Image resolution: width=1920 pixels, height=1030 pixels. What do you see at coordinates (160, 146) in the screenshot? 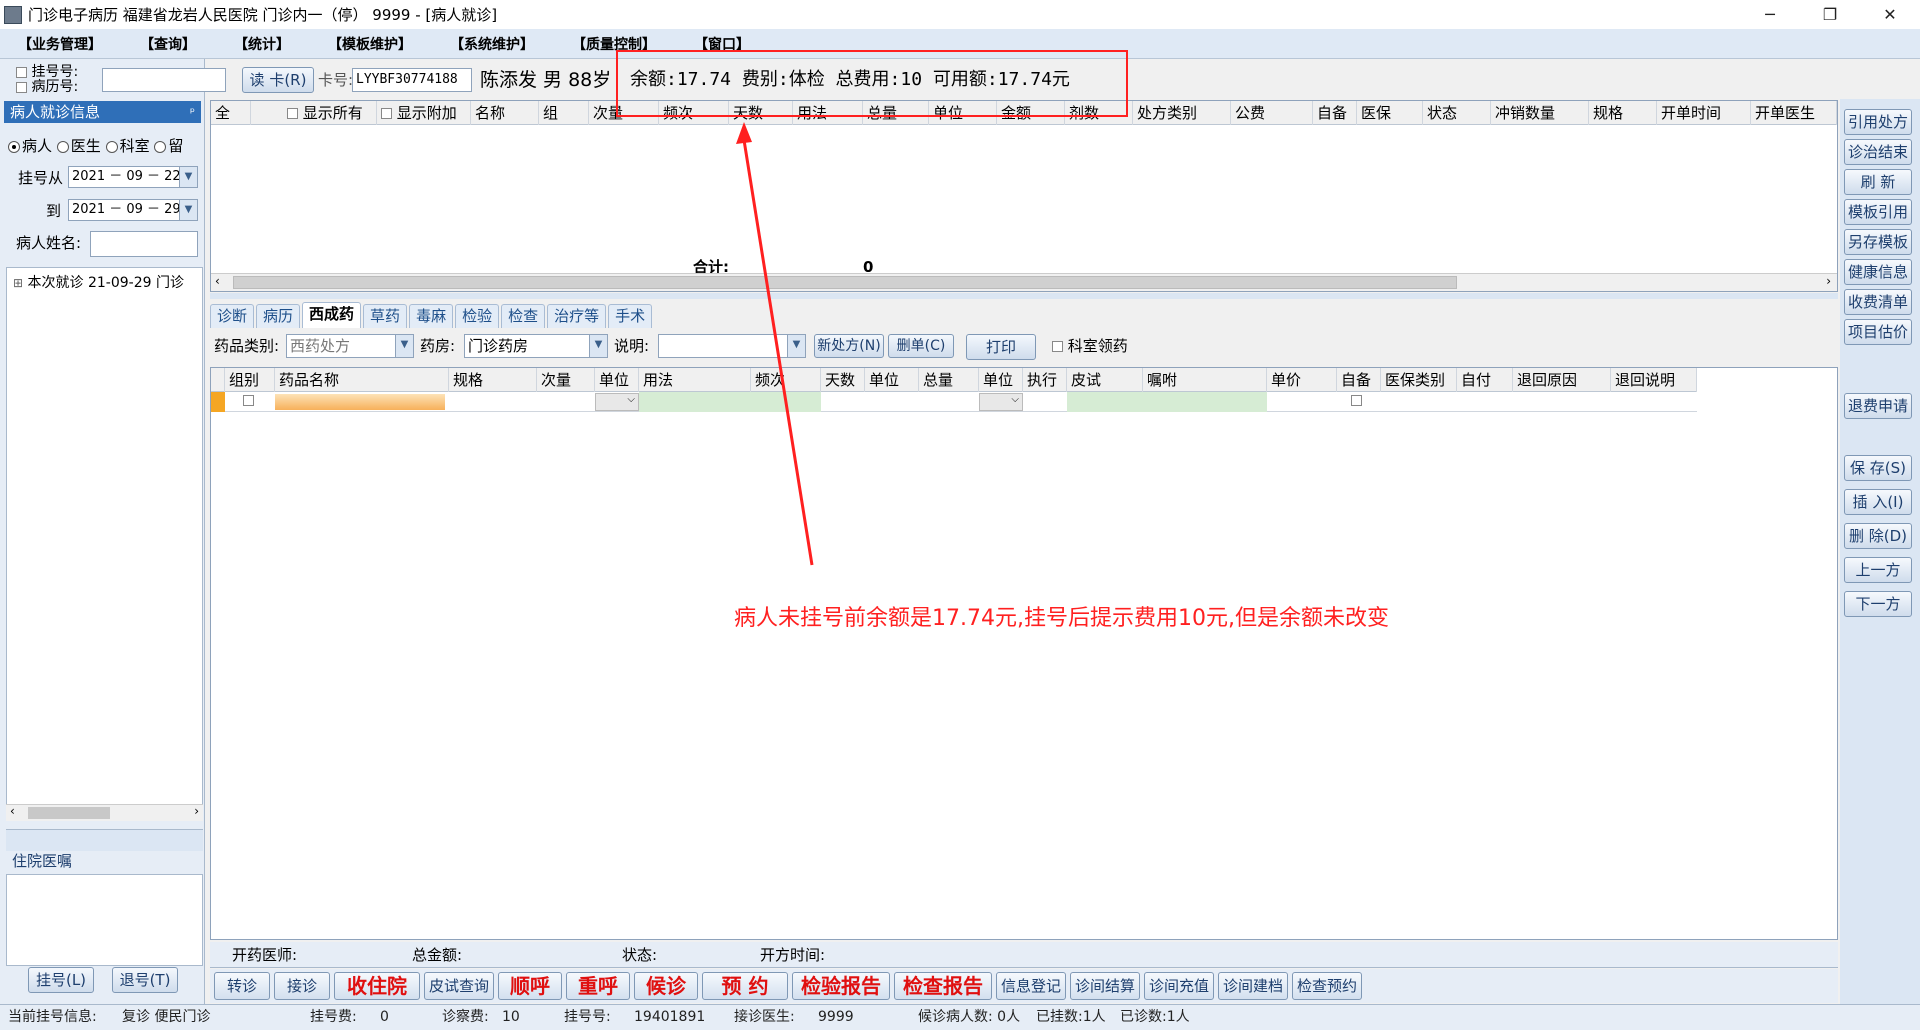
I see `radio-stay` at bounding box center [160, 146].